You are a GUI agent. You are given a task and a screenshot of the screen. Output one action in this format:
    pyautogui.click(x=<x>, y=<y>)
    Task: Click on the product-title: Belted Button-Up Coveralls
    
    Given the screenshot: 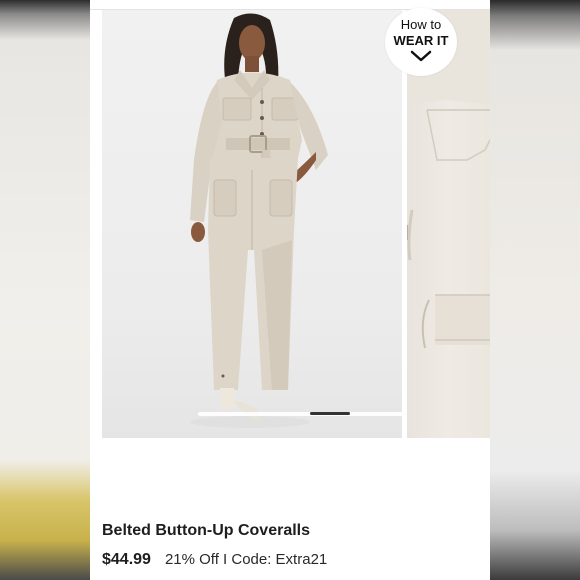 What is the action you would take?
    pyautogui.click(x=206, y=530)
    